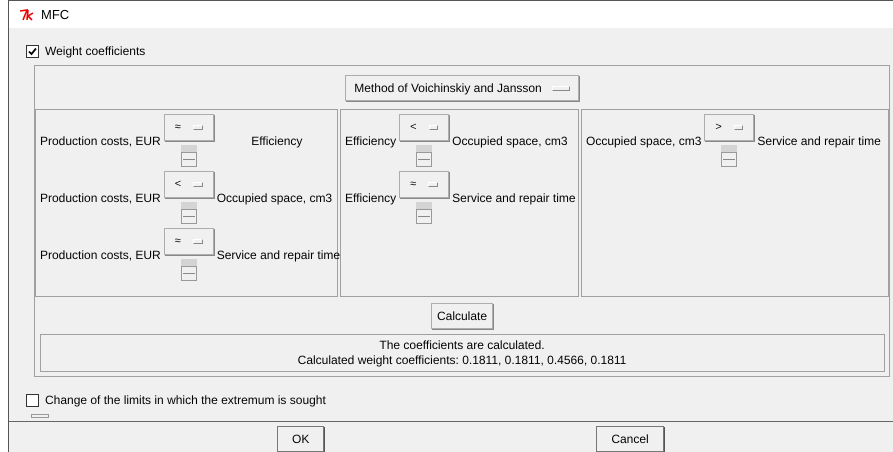 This screenshot has height=452, width=893. Describe the element at coordinates (462, 316) in the screenshot. I see `calculate-button: Calculate` at that location.